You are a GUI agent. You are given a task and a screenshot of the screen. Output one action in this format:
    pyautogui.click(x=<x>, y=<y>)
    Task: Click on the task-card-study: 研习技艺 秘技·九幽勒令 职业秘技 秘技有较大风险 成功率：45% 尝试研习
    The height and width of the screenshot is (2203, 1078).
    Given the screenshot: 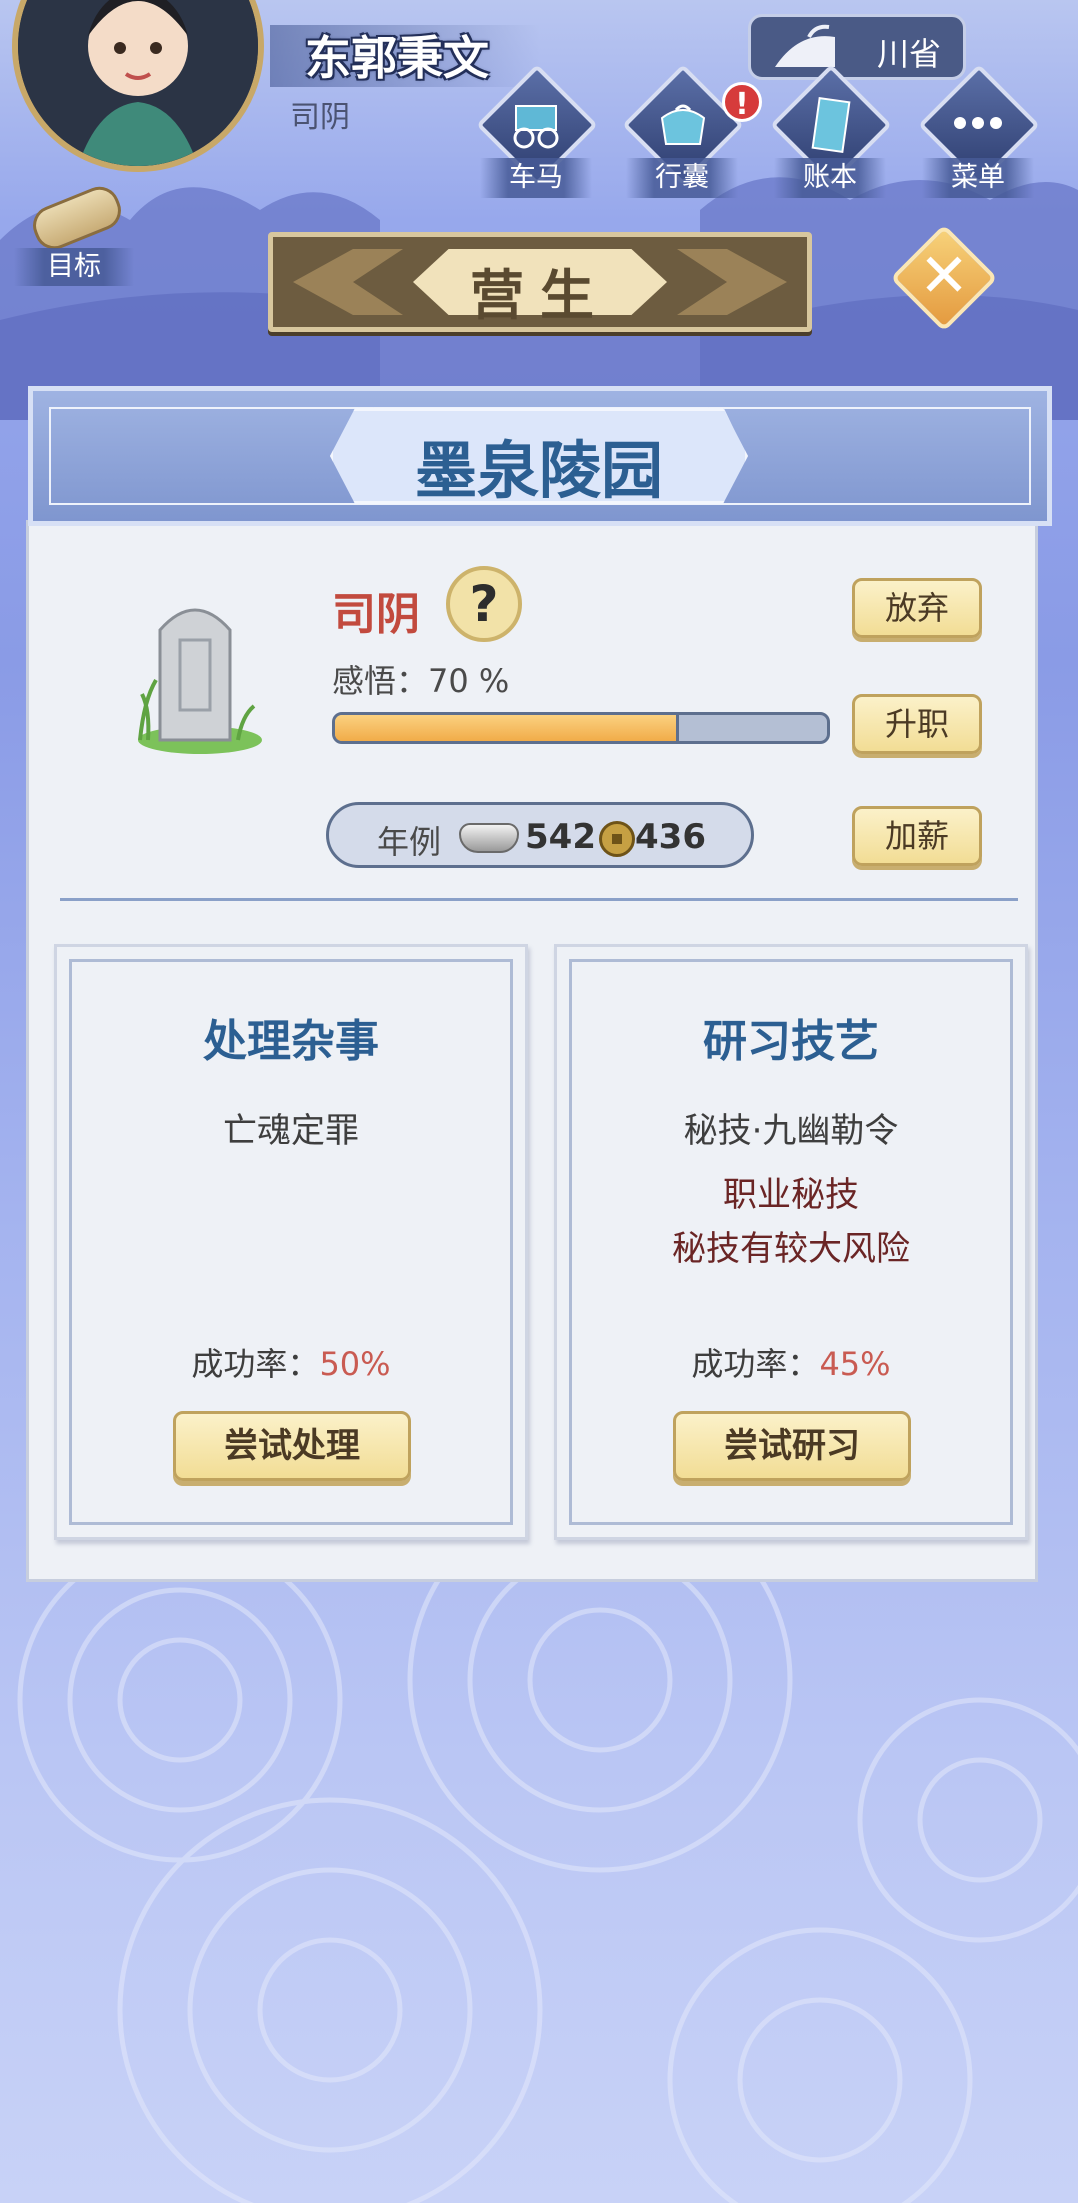 What is the action you would take?
    pyautogui.click(x=791, y=1242)
    